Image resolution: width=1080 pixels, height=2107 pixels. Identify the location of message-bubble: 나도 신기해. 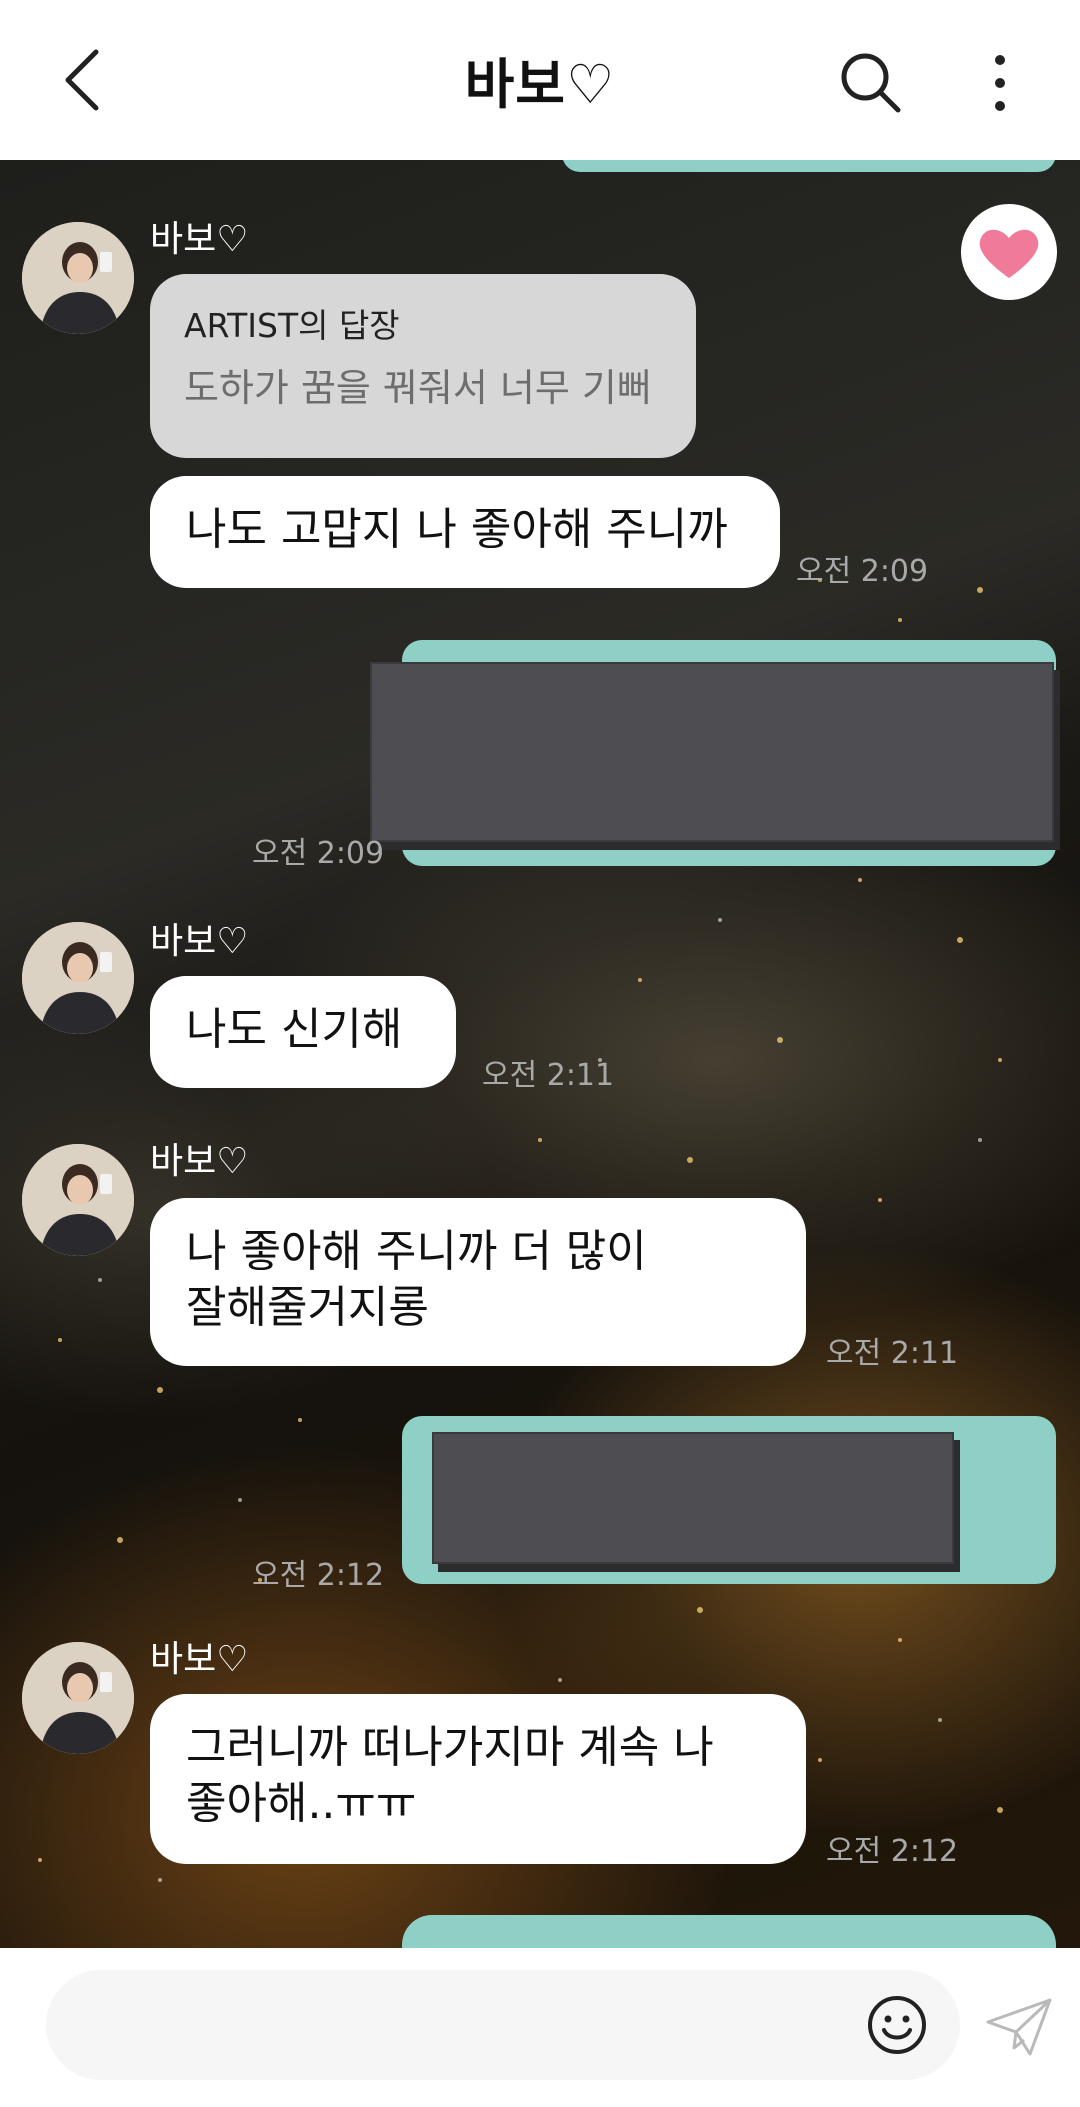
(303, 1032).